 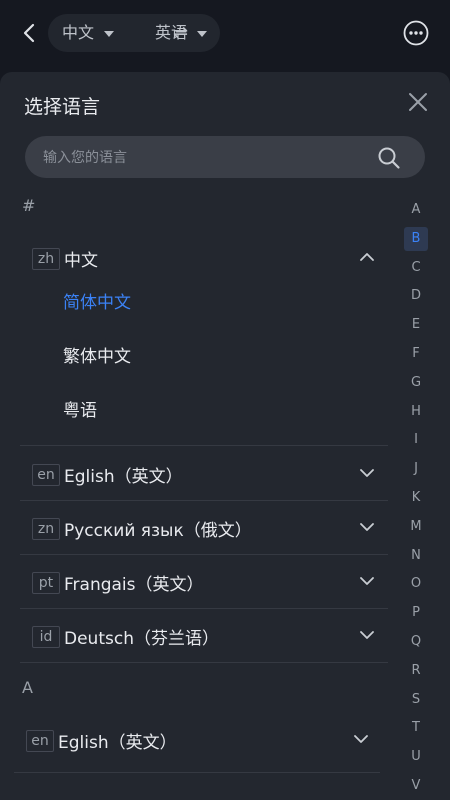 What do you see at coordinates (80, 408) in the screenshot?
I see `dialect-item-cantonese: 粤语` at bounding box center [80, 408].